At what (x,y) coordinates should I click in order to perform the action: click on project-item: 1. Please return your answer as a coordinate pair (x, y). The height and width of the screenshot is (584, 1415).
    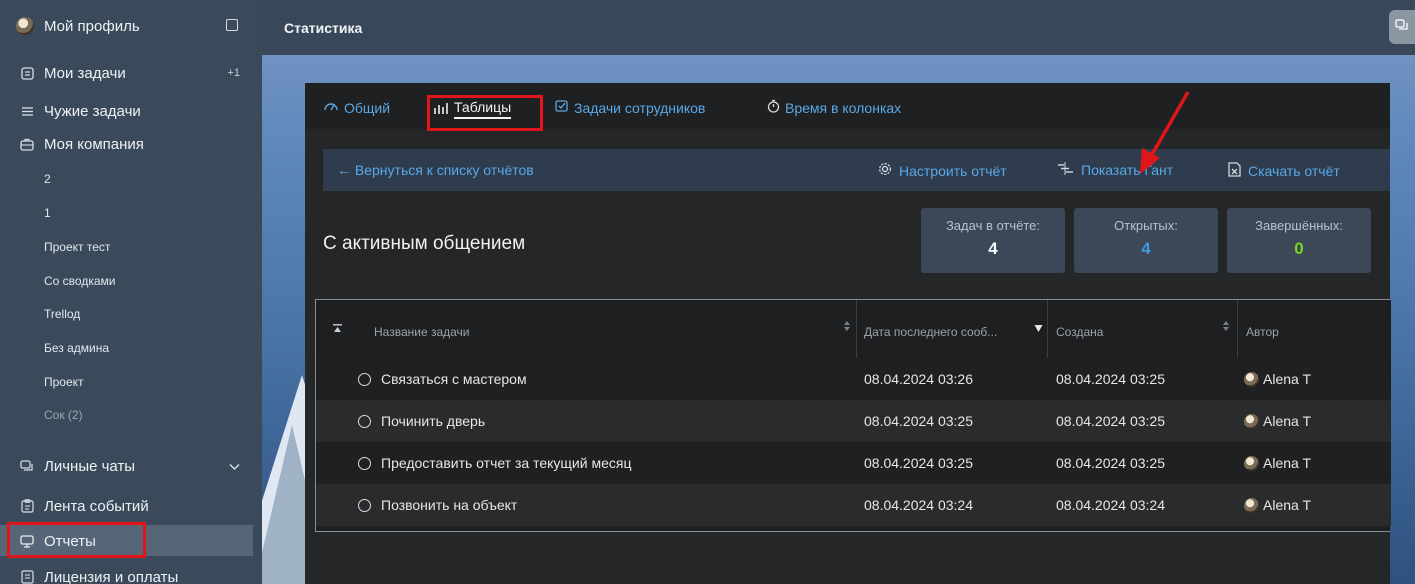
    Looking at the image, I should click on (47, 213).